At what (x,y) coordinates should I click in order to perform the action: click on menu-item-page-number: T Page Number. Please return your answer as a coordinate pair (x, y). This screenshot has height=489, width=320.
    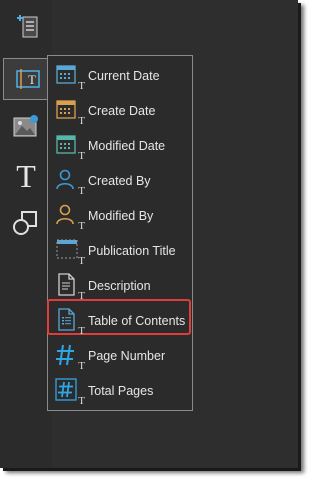
    Looking at the image, I should click on (120, 355).